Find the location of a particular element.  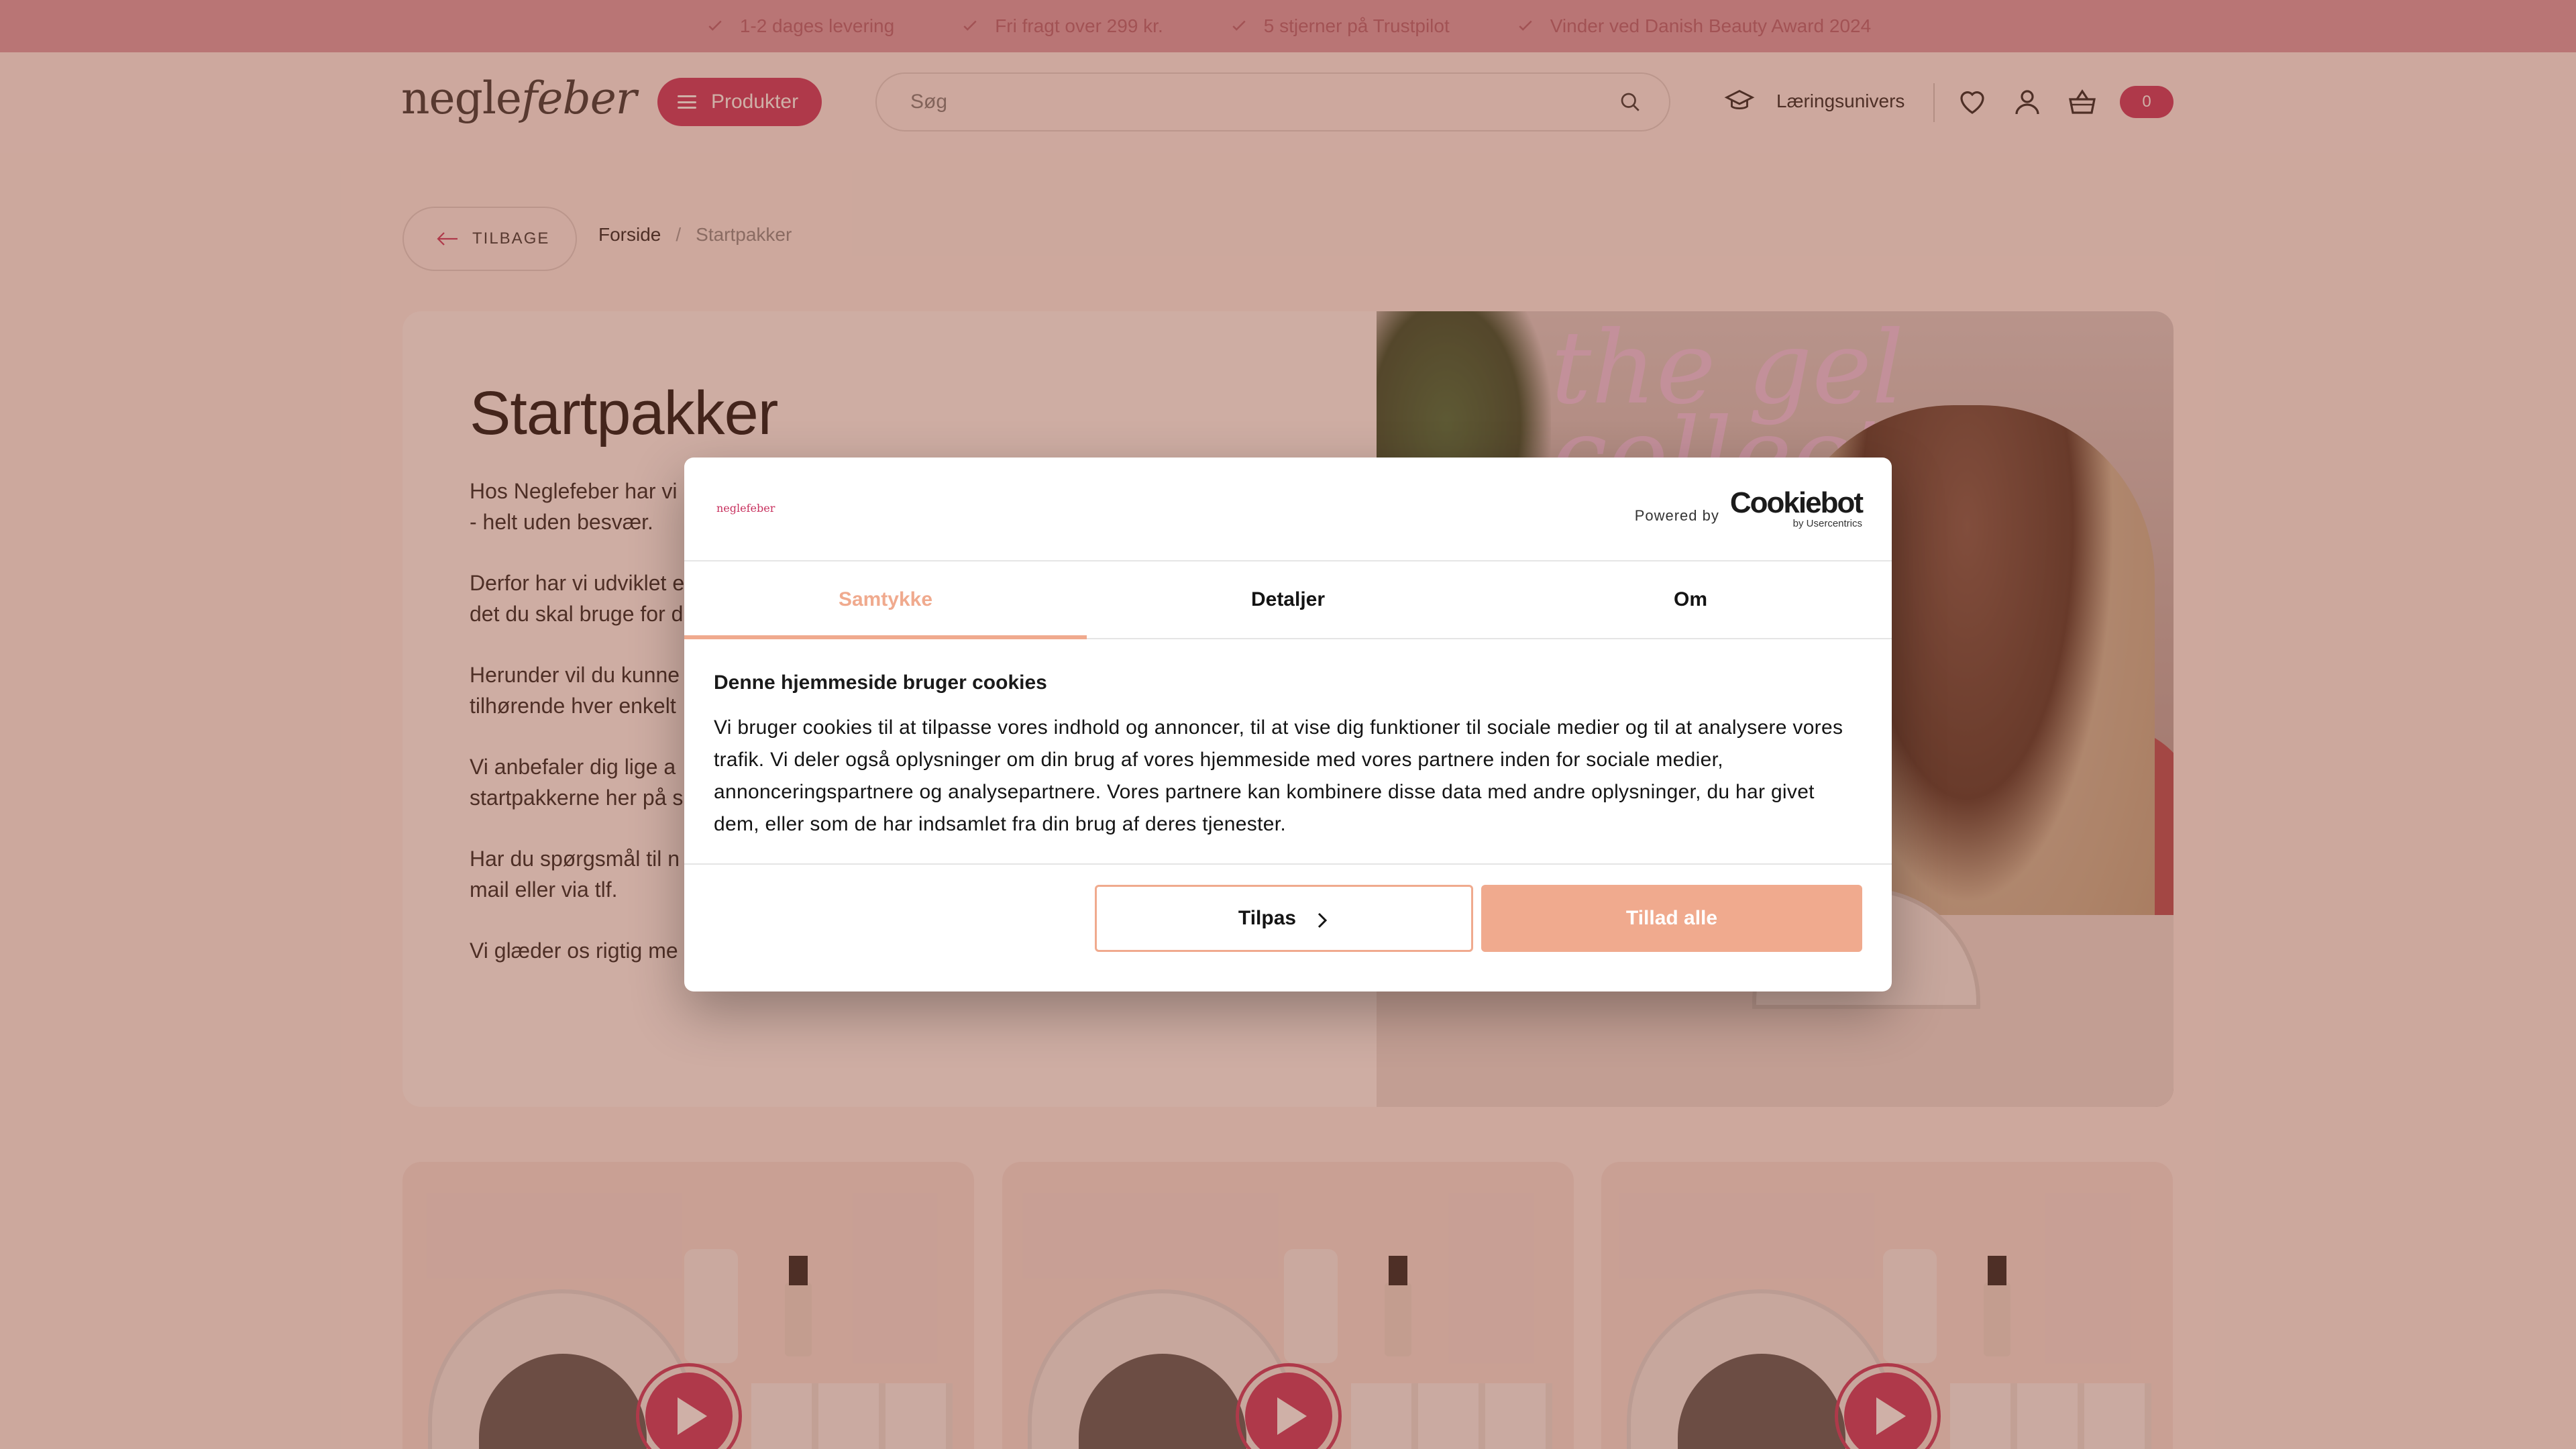

customize-button: Tilpas is located at coordinates (1284, 918).